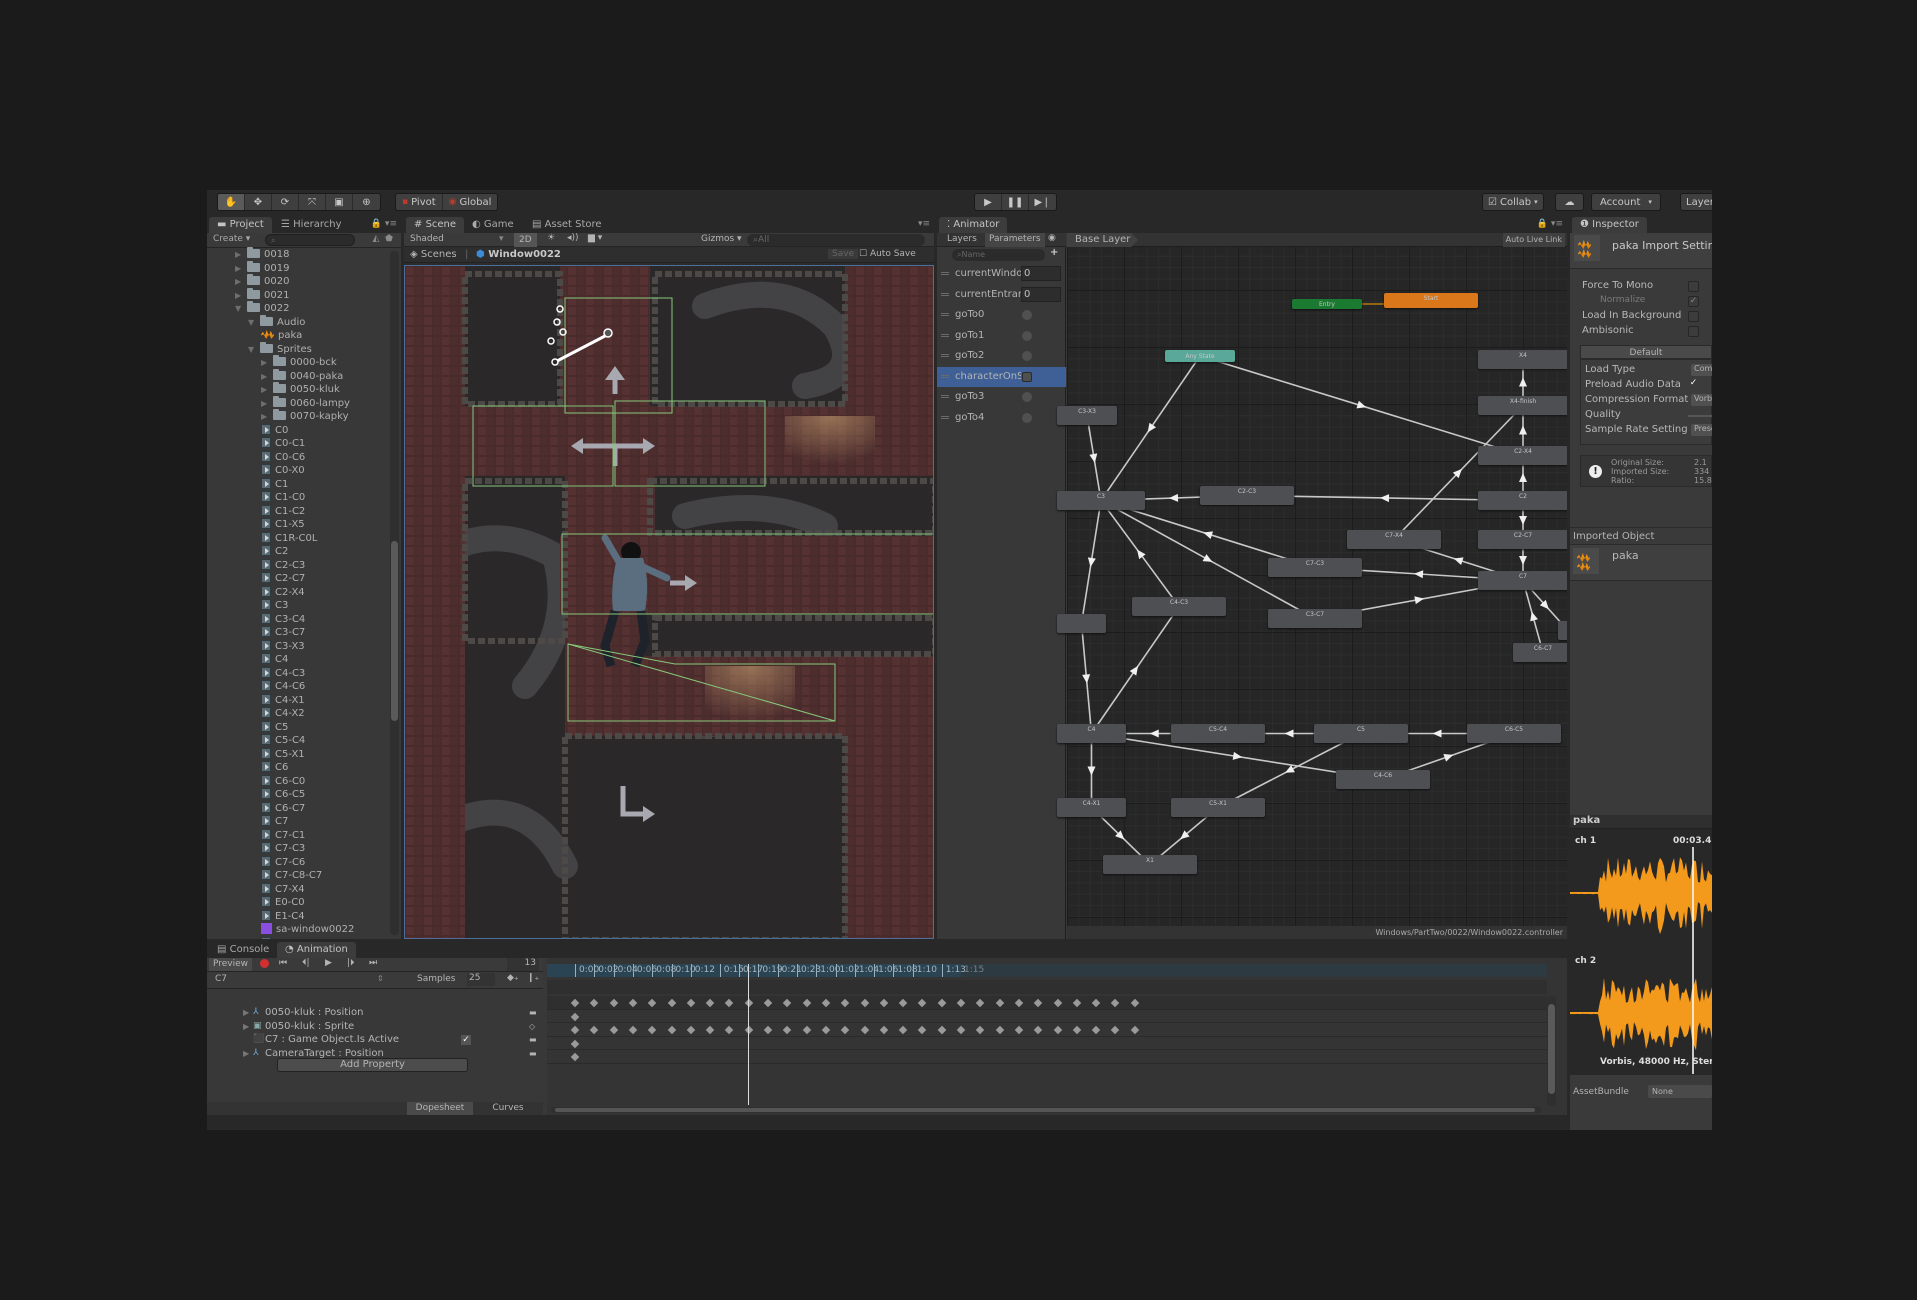 This screenshot has width=1917, height=1300. Describe the element at coordinates (1027, 376) in the screenshot. I see `parameter-bool-checkbox` at that location.